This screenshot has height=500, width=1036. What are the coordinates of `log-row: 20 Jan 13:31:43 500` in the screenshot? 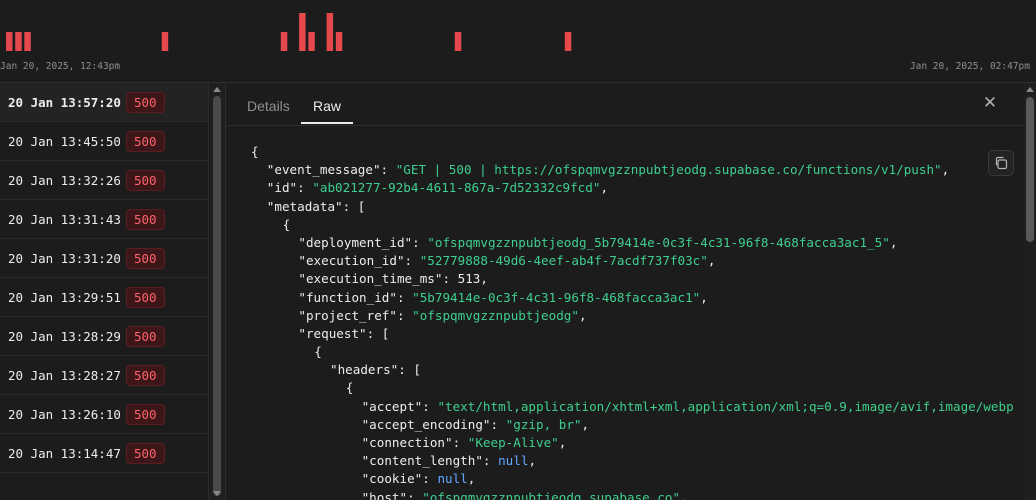 It's located at (104, 219).